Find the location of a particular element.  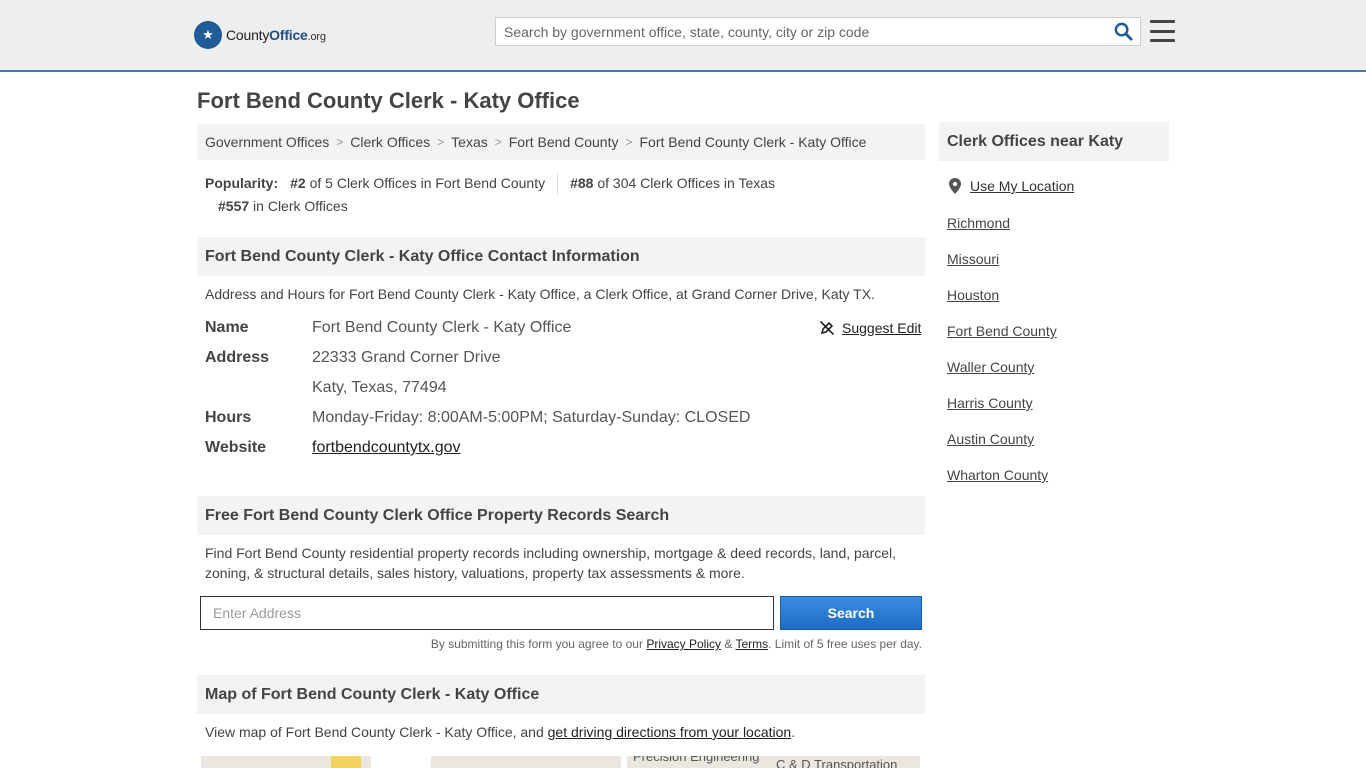

address-input is located at coordinates (487, 613).